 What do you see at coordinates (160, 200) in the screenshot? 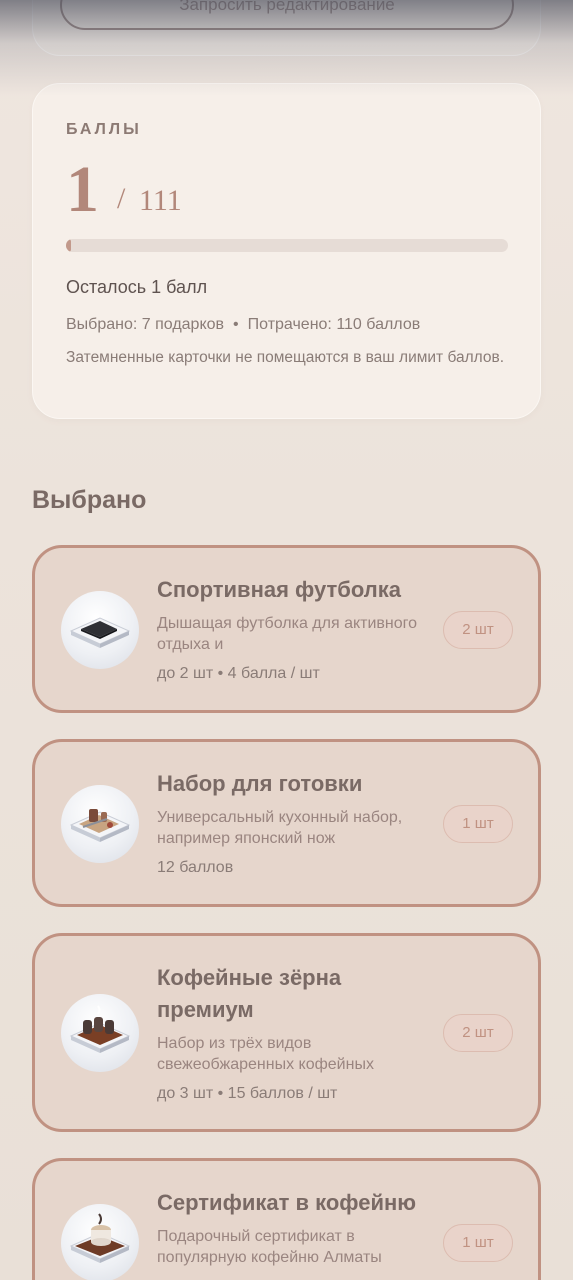
I see `points-total-value: 111` at bounding box center [160, 200].